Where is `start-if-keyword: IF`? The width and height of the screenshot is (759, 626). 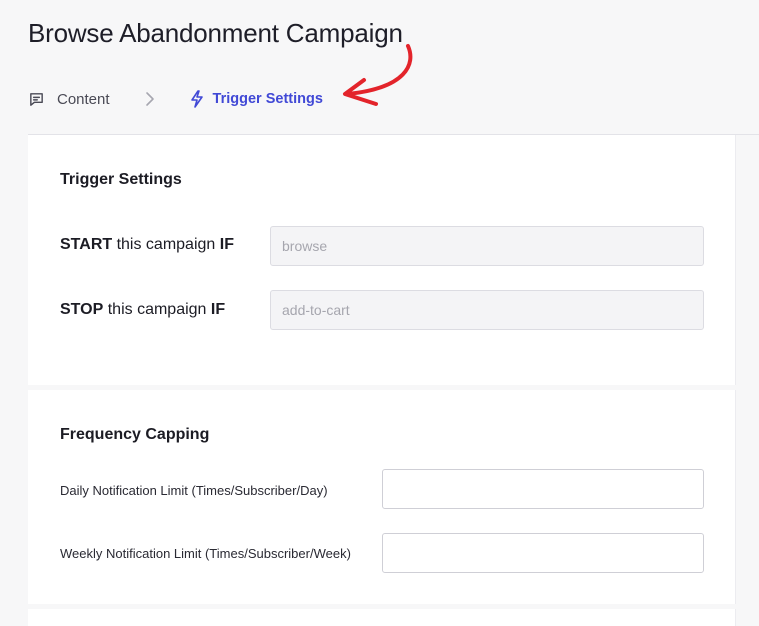 start-if-keyword: IF is located at coordinates (226, 244).